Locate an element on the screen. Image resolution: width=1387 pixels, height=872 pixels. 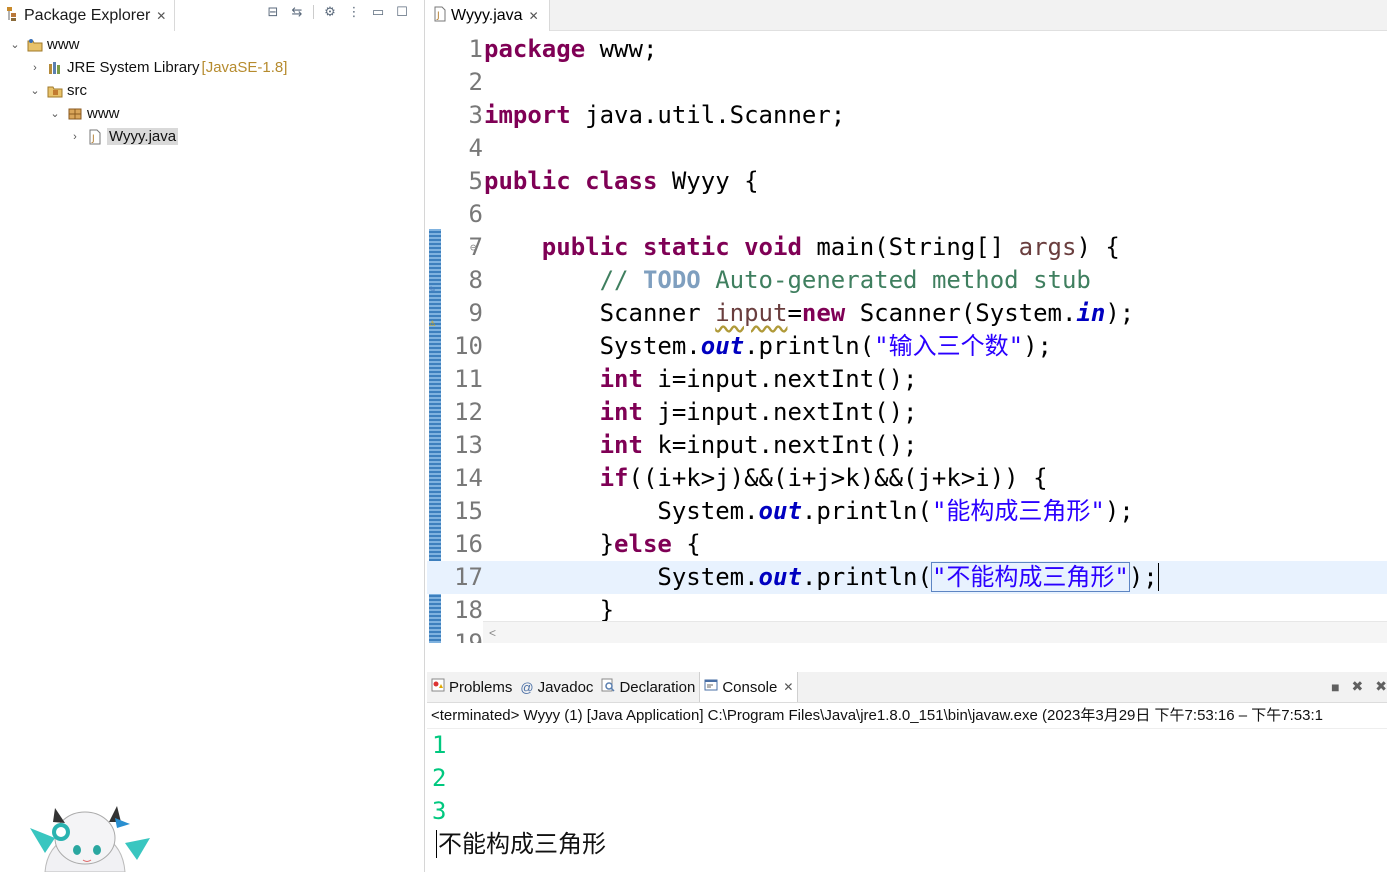
tab-label: Declaration is located at coordinates (657, 687).